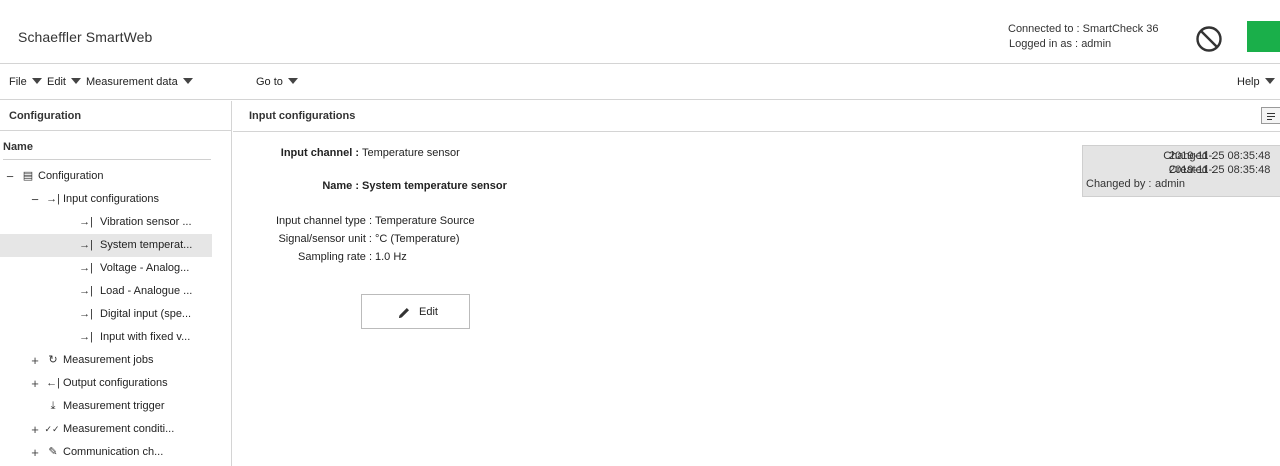  I want to click on changed-by-label: Changed by :, so click(1119, 184).